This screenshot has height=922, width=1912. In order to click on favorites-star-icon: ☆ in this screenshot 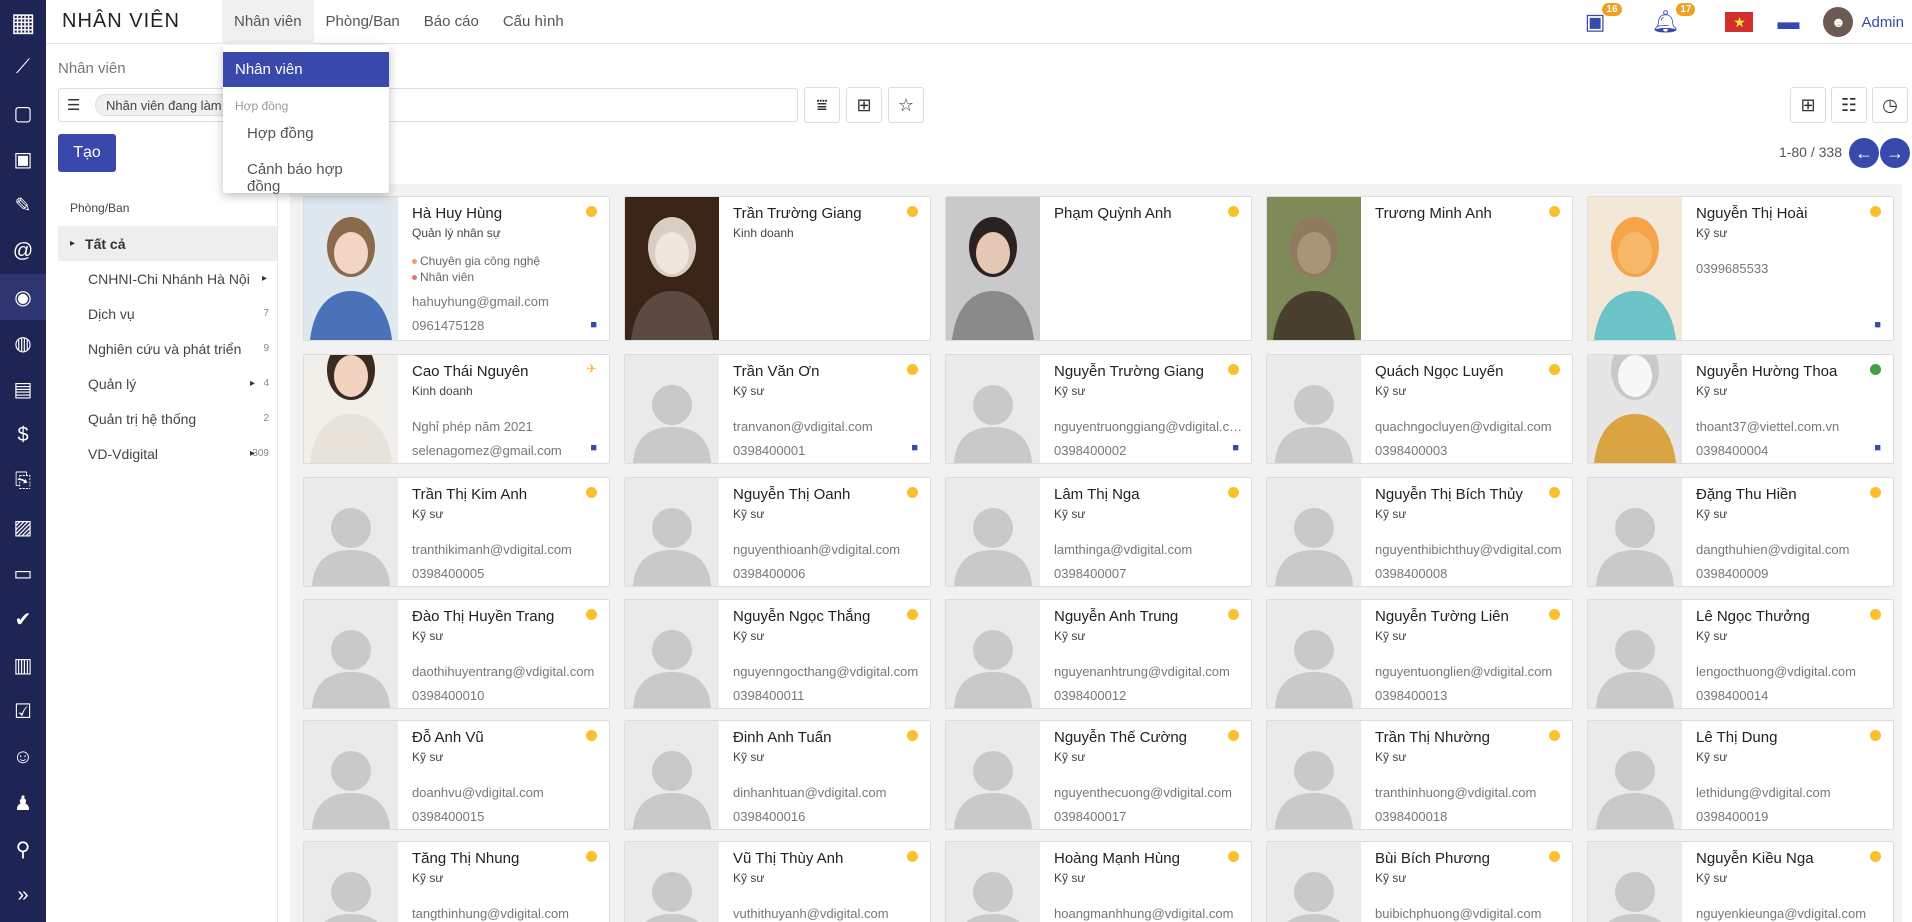, I will do `click(906, 105)`.